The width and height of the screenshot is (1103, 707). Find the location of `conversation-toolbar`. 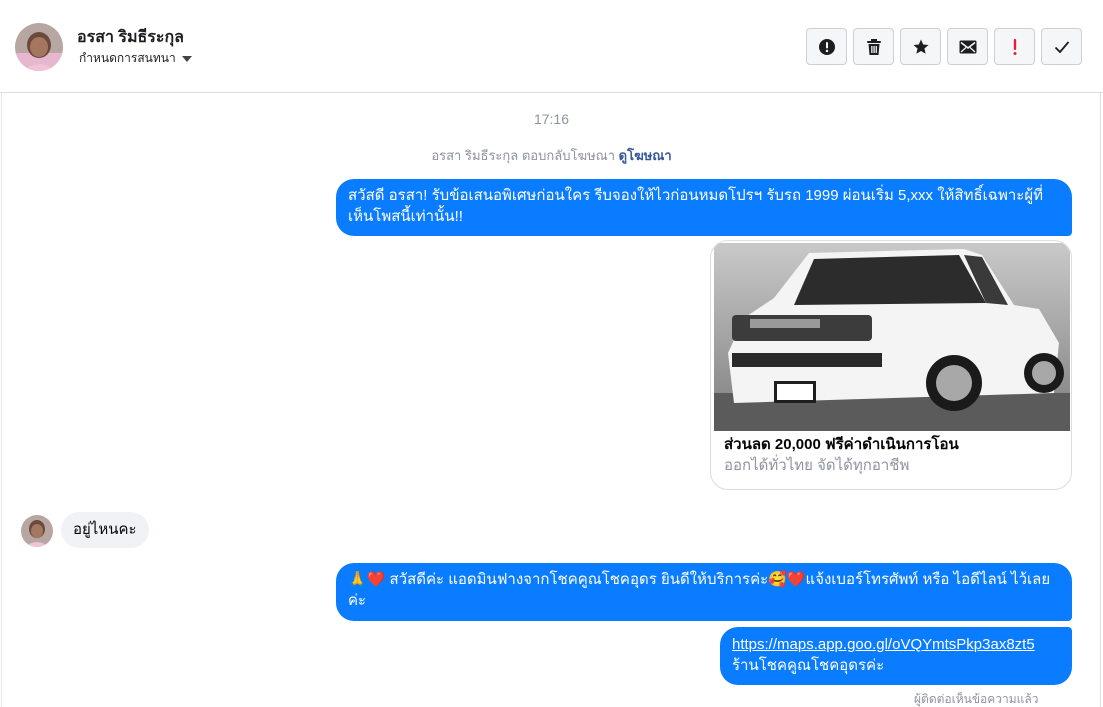

conversation-toolbar is located at coordinates (944, 46).